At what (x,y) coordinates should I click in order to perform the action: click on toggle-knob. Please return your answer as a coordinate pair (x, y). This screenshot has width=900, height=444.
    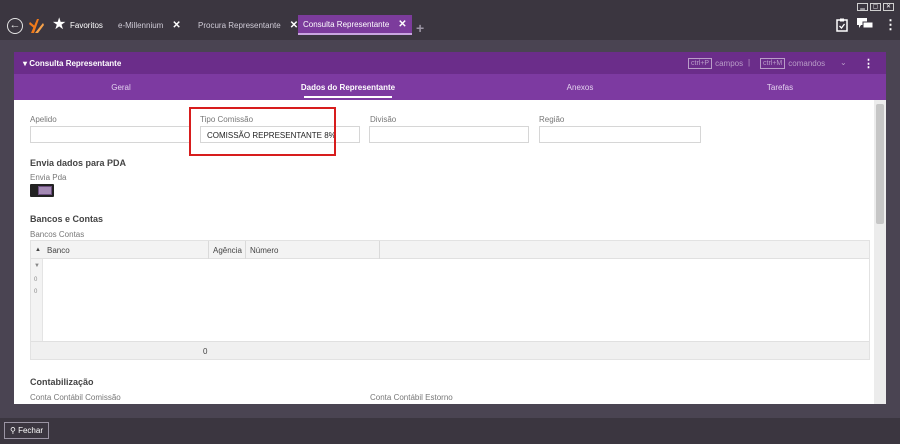
    Looking at the image, I should click on (45, 190).